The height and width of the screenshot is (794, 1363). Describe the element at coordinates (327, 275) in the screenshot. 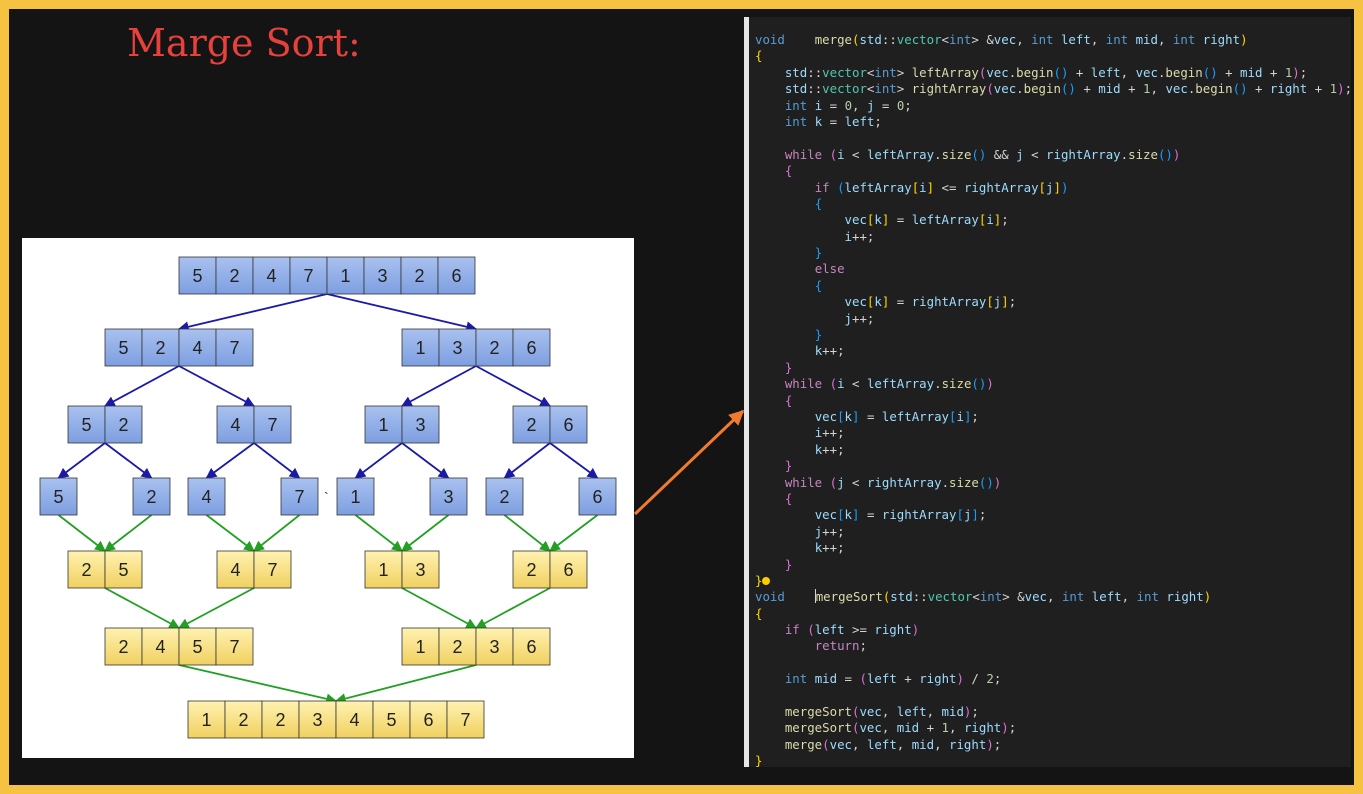

I see `array-group: 5 2 4 7 1 3 2 6` at that location.